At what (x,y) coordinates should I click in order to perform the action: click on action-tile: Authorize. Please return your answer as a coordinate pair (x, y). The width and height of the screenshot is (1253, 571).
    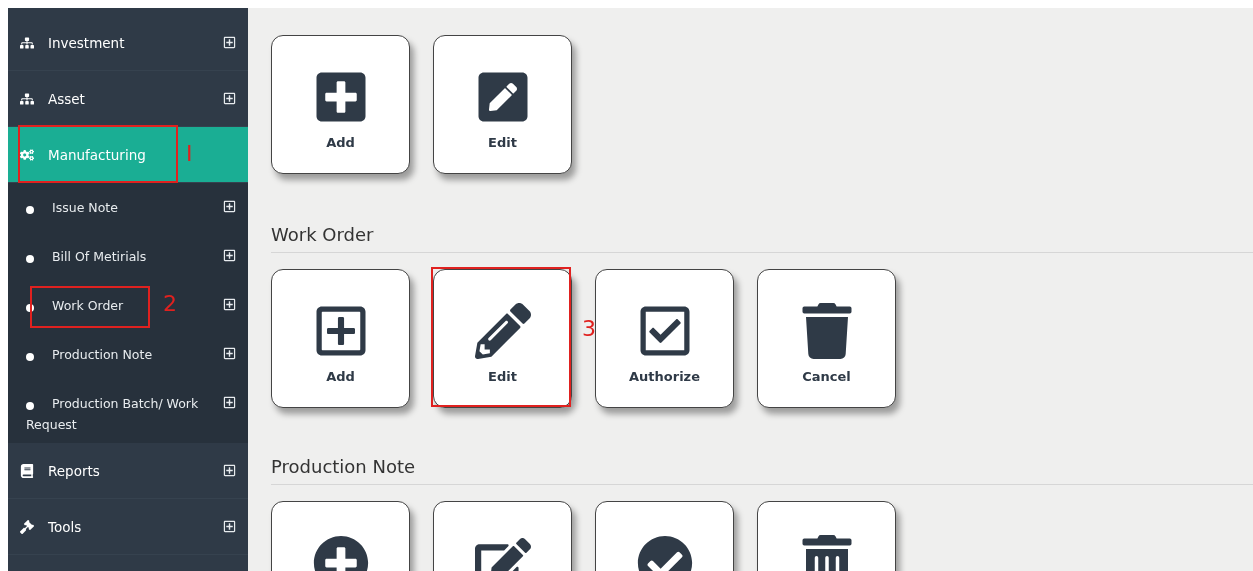
    Looking at the image, I should click on (664, 338).